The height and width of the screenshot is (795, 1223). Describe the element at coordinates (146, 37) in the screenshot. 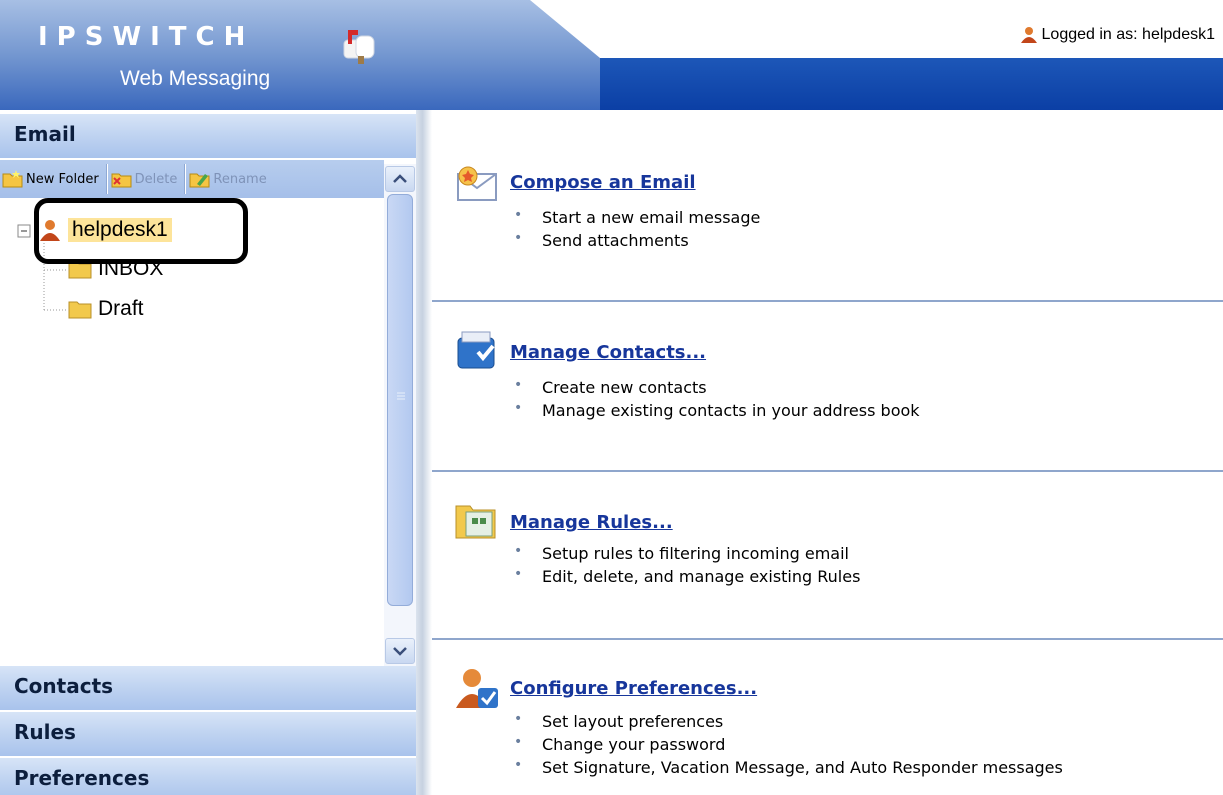

I see `brand-wordmark: IPSWITCH` at that location.